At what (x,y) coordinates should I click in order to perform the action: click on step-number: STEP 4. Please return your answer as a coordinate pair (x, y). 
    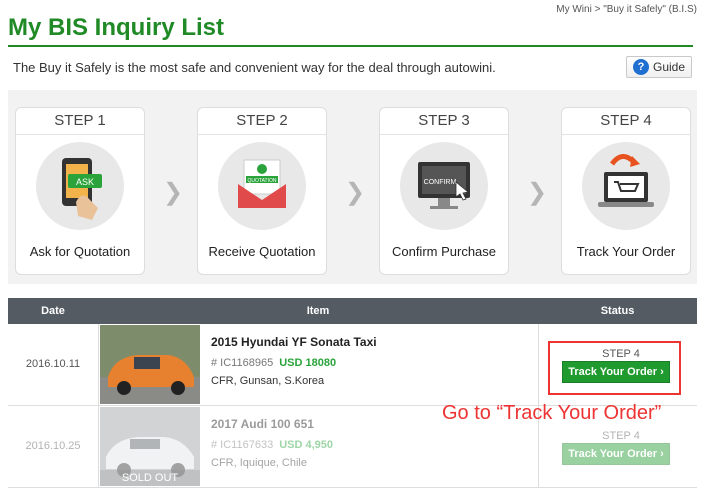
    Looking at the image, I should click on (626, 120).